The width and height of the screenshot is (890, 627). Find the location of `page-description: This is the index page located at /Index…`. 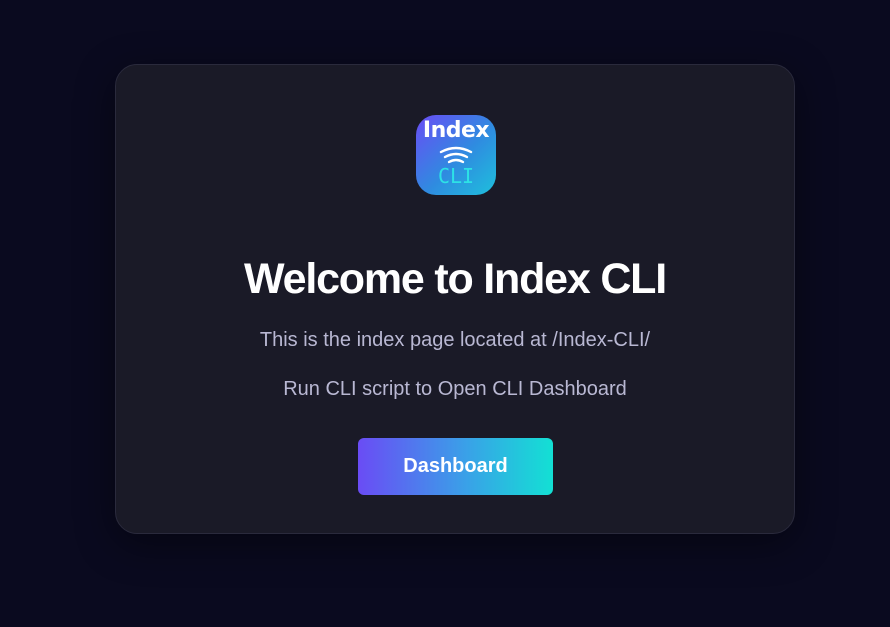

page-description: This is the index page located at /Index… is located at coordinates (455, 340).